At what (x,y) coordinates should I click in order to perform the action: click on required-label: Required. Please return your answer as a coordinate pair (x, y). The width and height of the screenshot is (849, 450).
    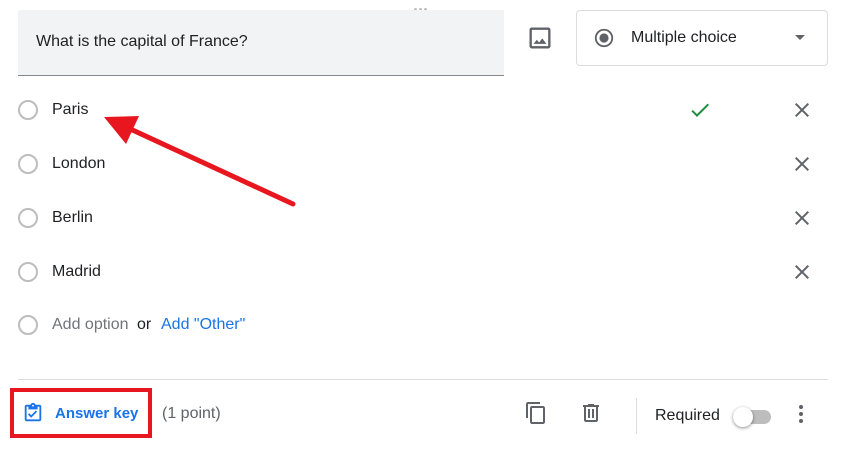
    Looking at the image, I should click on (687, 415).